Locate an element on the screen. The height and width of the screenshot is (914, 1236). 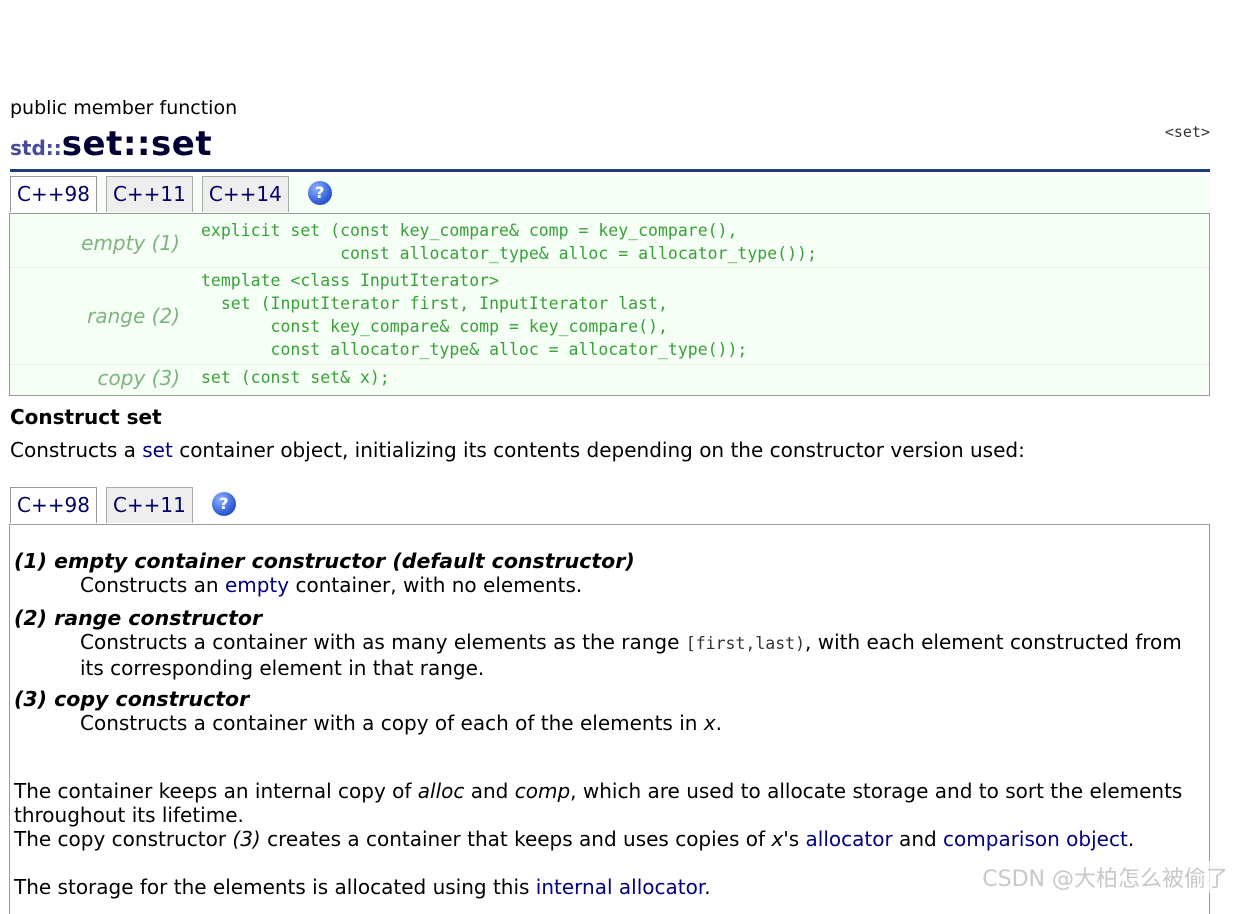
text: Constructs an is located at coordinates (152, 585).